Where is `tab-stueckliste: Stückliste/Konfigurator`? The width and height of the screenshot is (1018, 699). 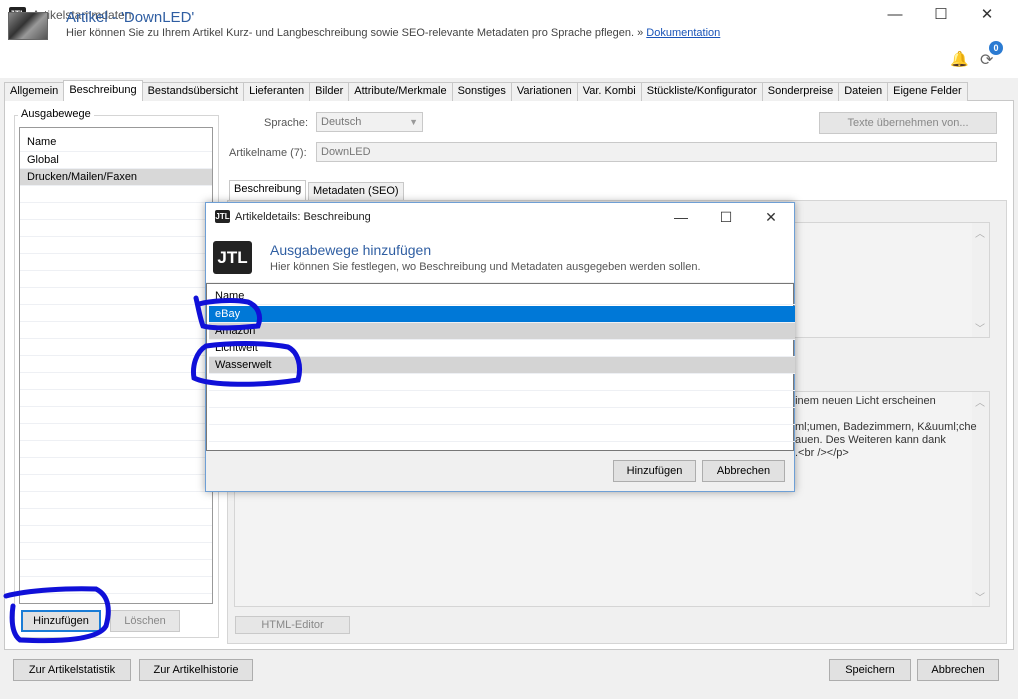 tab-stueckliste: Stückliste/Konfigurator is located at coordinates (701, 91).